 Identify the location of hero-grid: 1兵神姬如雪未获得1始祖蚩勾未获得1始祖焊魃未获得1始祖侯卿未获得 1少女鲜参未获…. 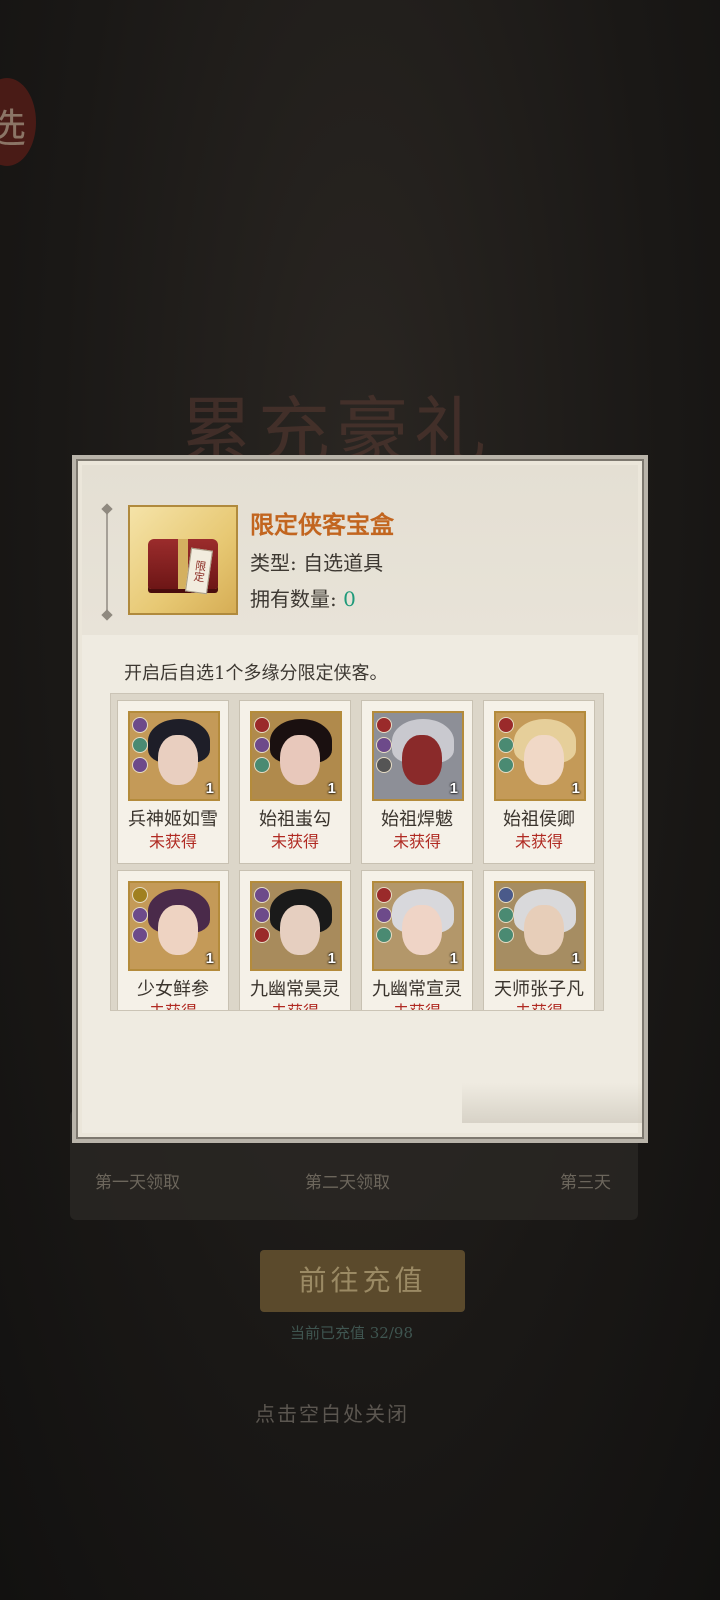
(357, 852).